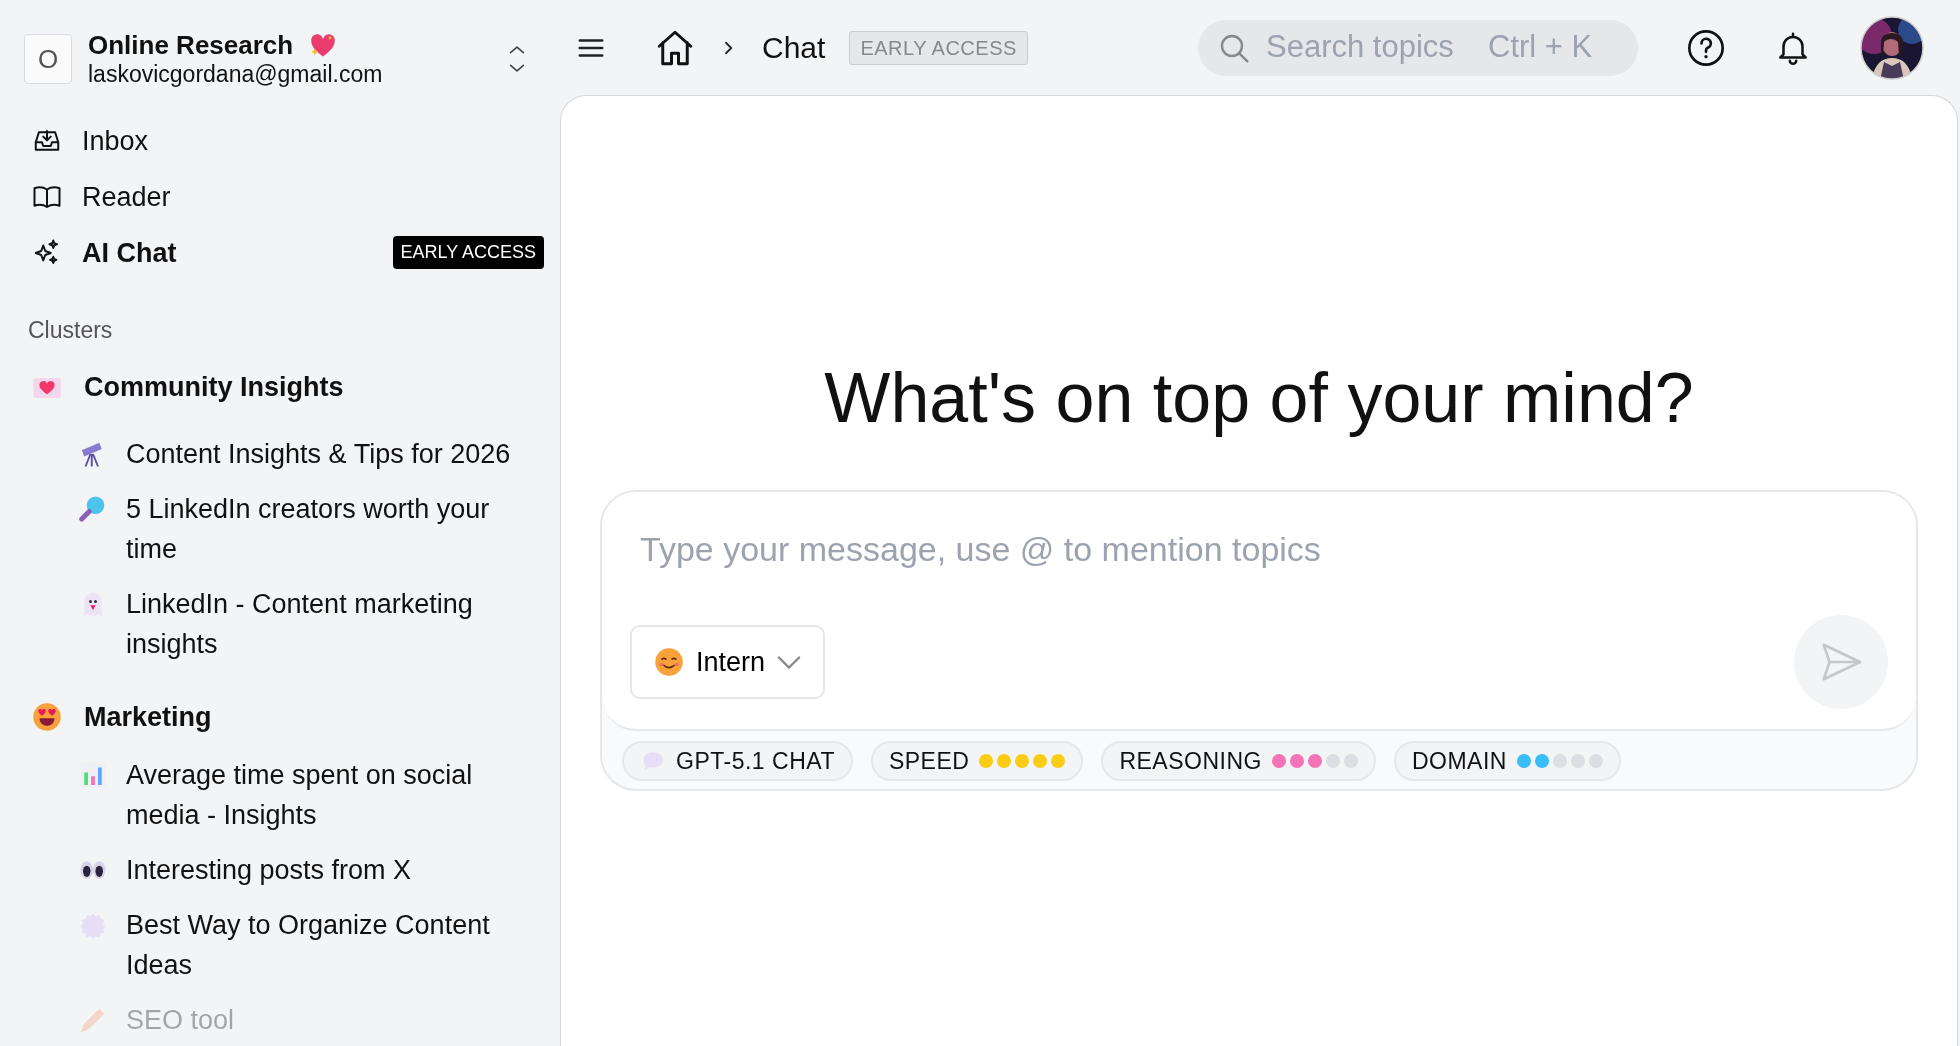 The width and height of the screenshot is (1960, 1046). Describe the element at coordinates (48, 59) in the screenshot. I see `workspace-logo: O` at that location.